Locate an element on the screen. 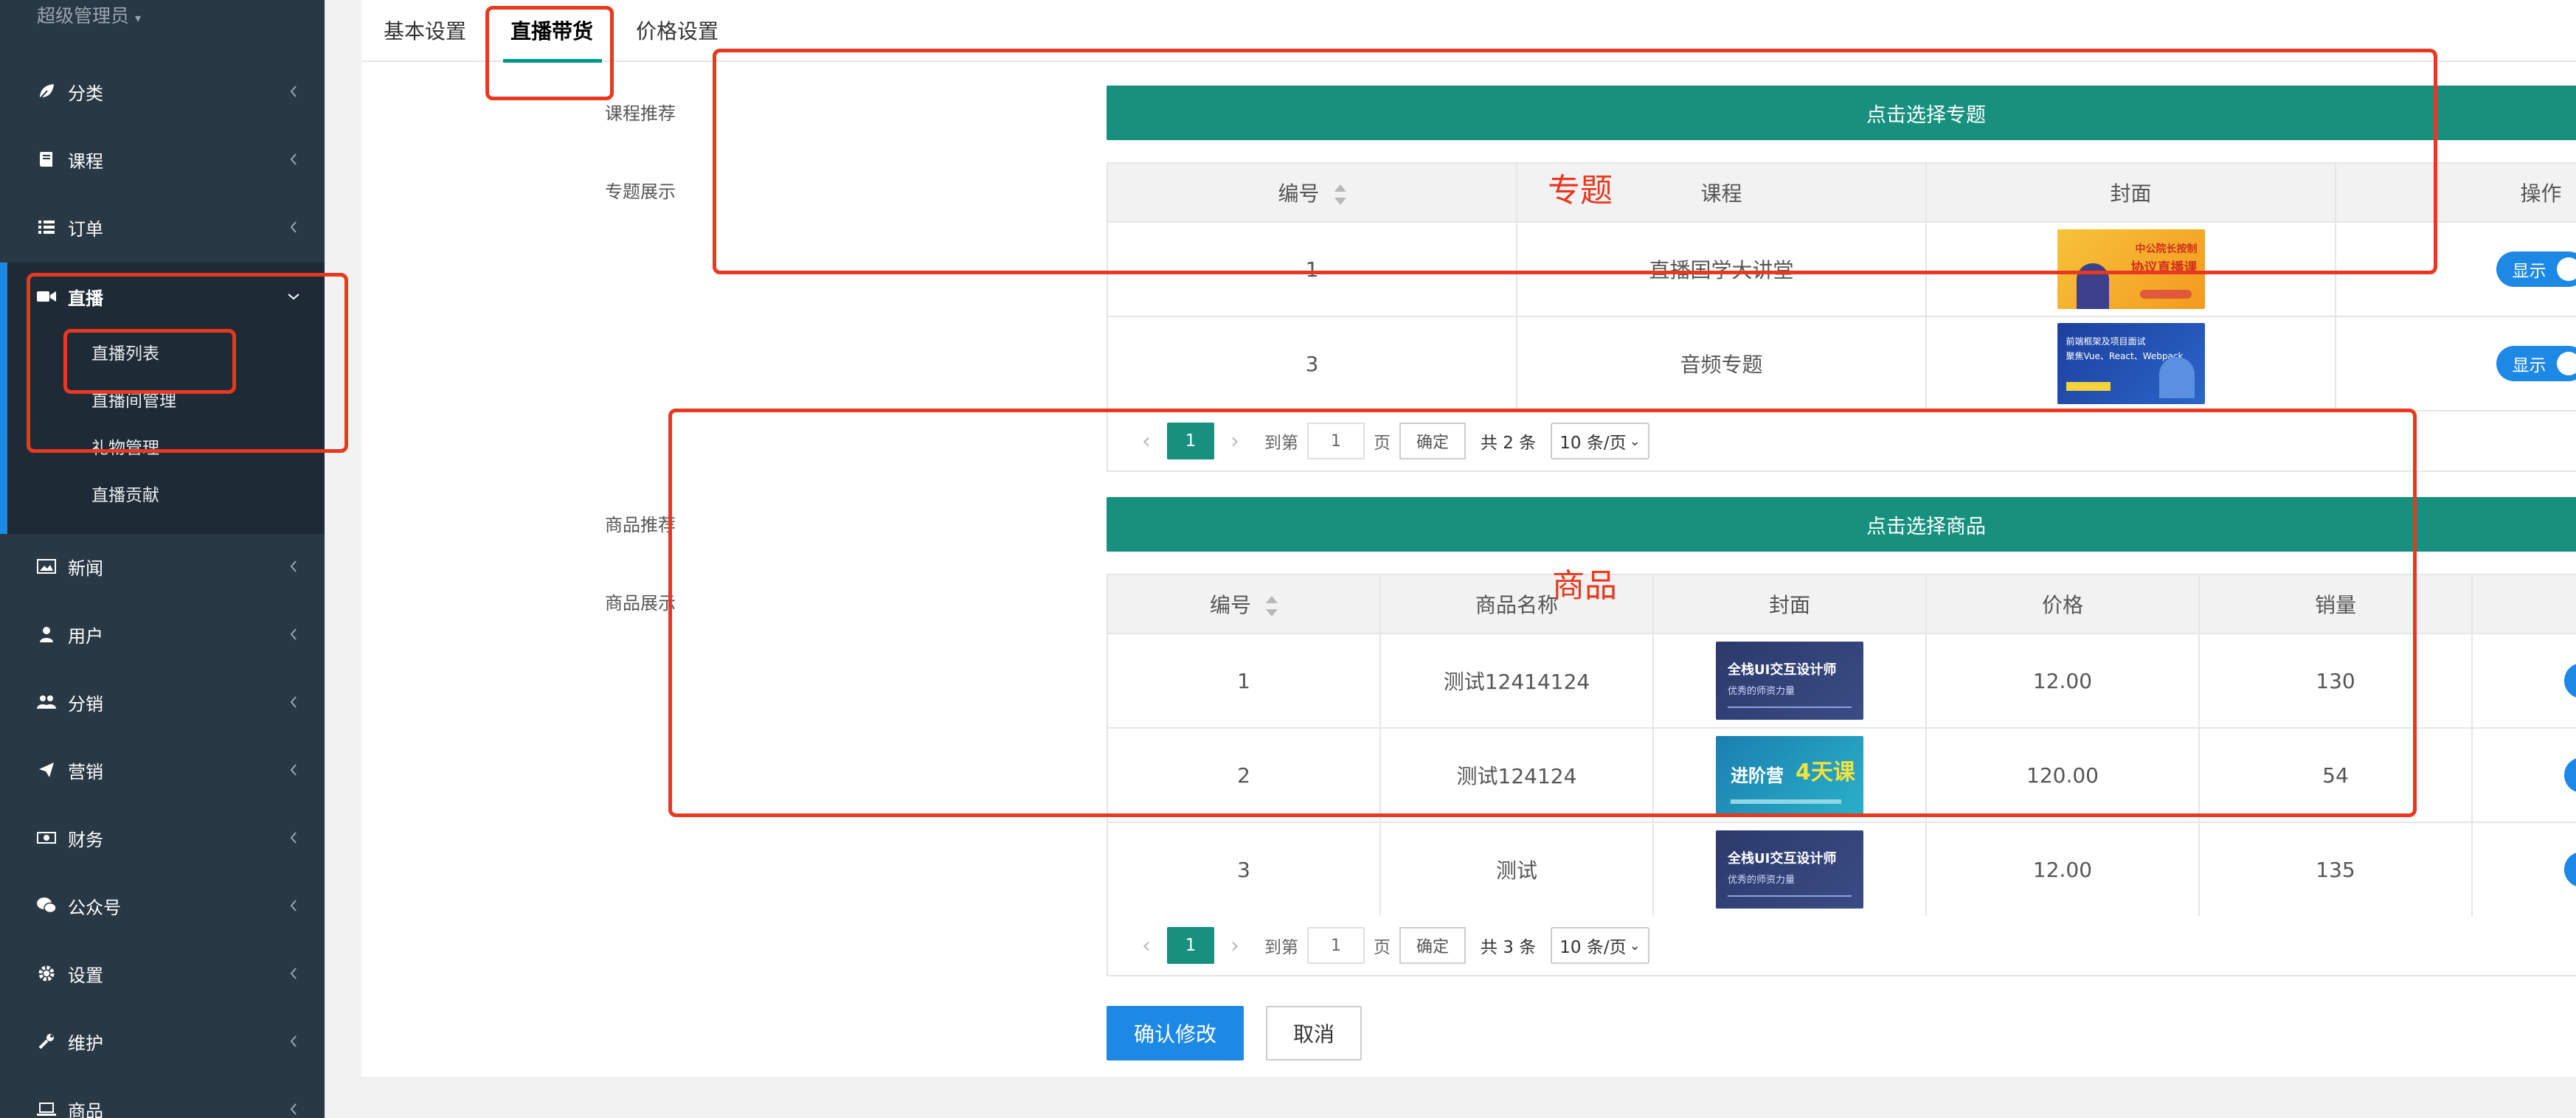 The height and width of the screenshot is (1118, 2576). admin-user-menu: 超级管理员 ▾ is located at coordinates (89, 16).